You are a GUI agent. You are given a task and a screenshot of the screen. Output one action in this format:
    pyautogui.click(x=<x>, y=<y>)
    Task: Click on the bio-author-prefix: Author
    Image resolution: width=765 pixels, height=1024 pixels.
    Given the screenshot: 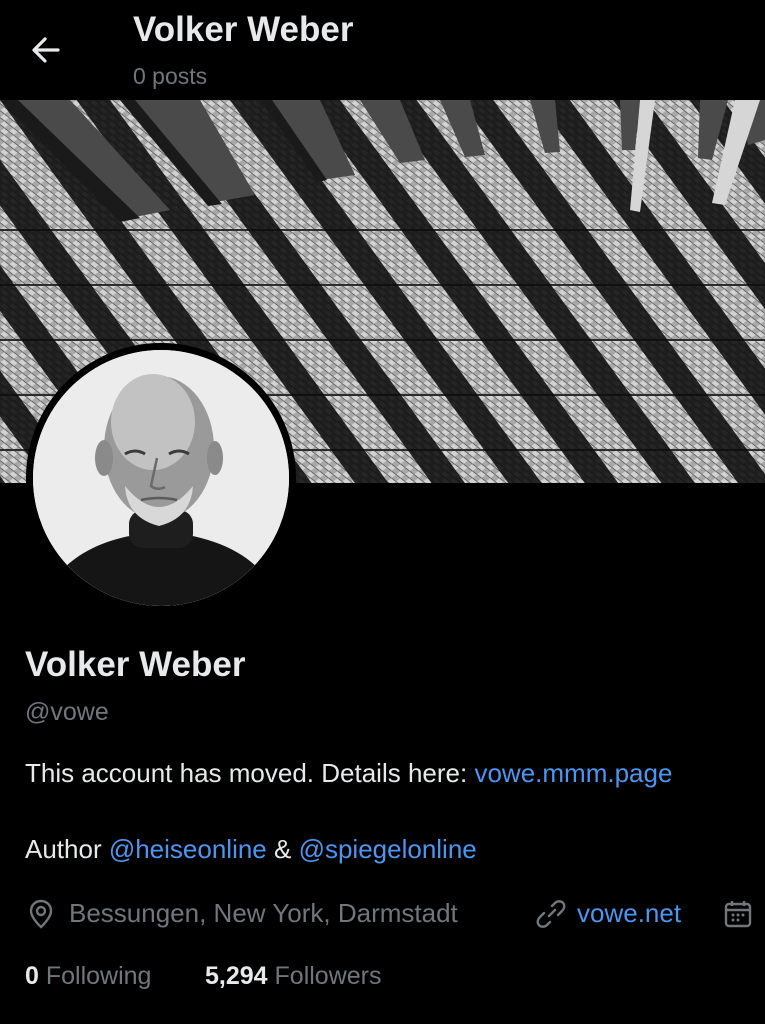 What is the action you would take?
    pyautogui.click(x=67, y=849)
    